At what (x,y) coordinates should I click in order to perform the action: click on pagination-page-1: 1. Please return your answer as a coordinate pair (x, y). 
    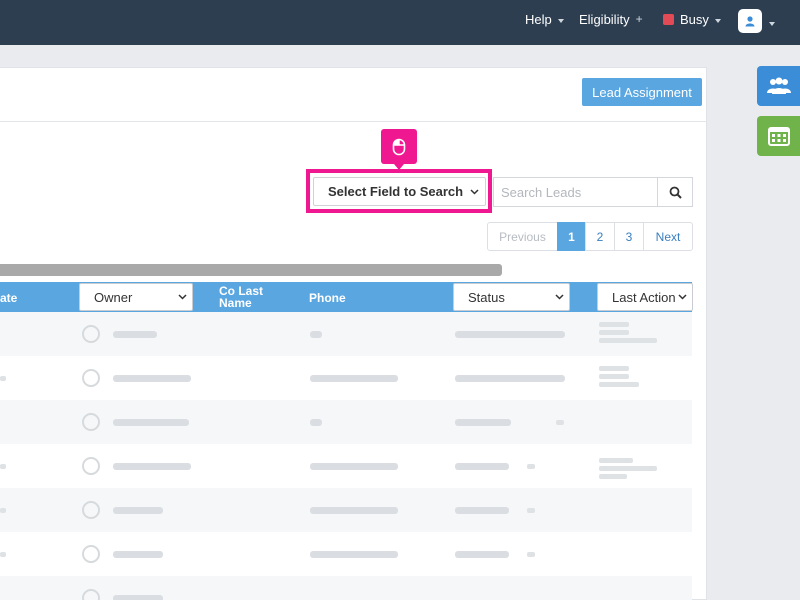
    Looking at the image, I should click on (571, 236).